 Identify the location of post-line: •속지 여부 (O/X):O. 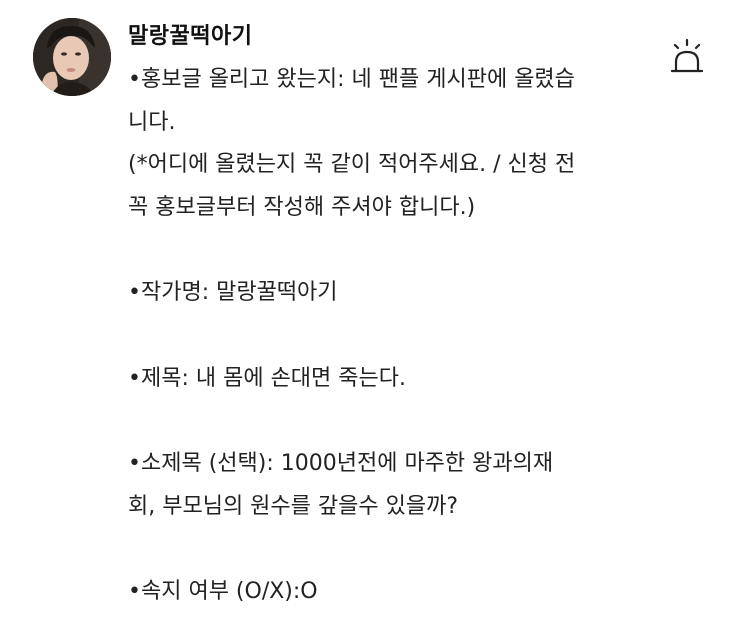
(223, 592).